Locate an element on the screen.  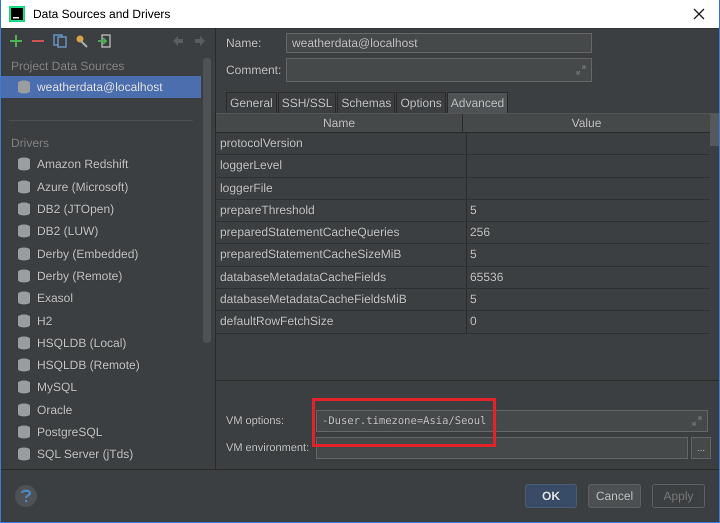
help-icon is located at coordinates (26, 496).